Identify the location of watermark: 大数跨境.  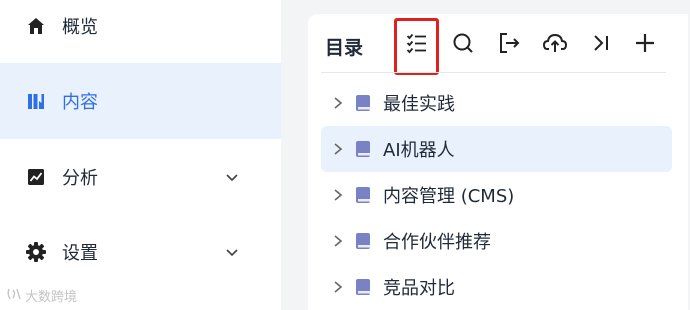
(41, 295).